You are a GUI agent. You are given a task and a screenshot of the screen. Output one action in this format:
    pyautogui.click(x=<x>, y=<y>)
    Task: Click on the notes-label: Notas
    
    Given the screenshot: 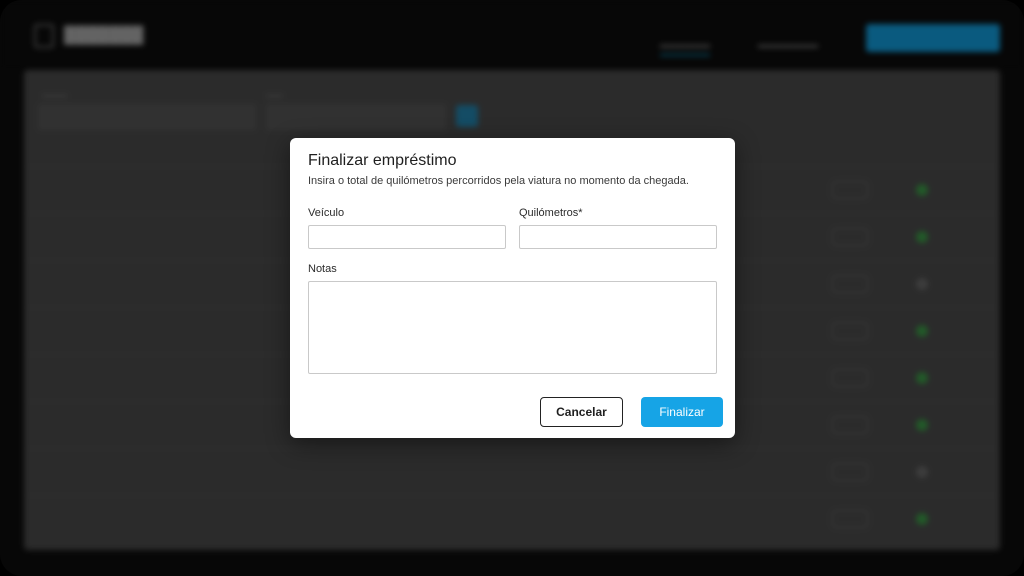 What is the action you would take?
    pyautogui.click(x=322, y=269)
    